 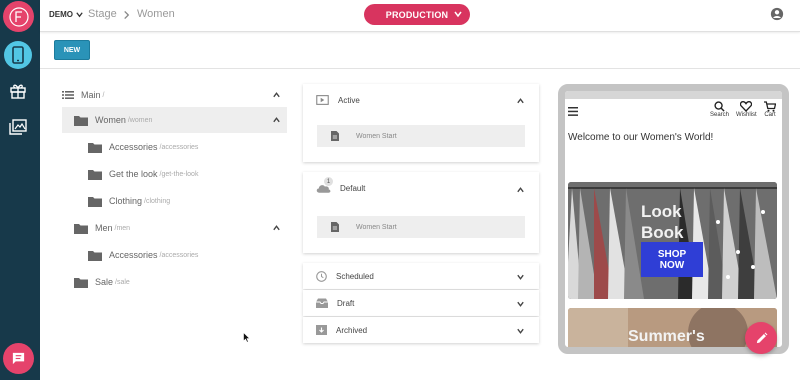 What do you see at coordinates (770, 106) in the screenshot?
I see `cart-icon` at bounding box center [770, 106].